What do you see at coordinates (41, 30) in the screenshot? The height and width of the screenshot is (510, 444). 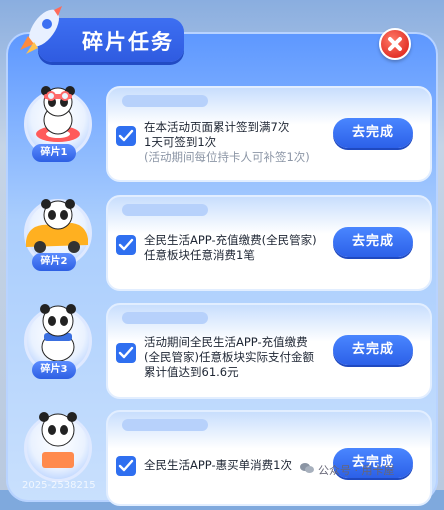 I see `rocket-icon` at bounding box center [41, 30].